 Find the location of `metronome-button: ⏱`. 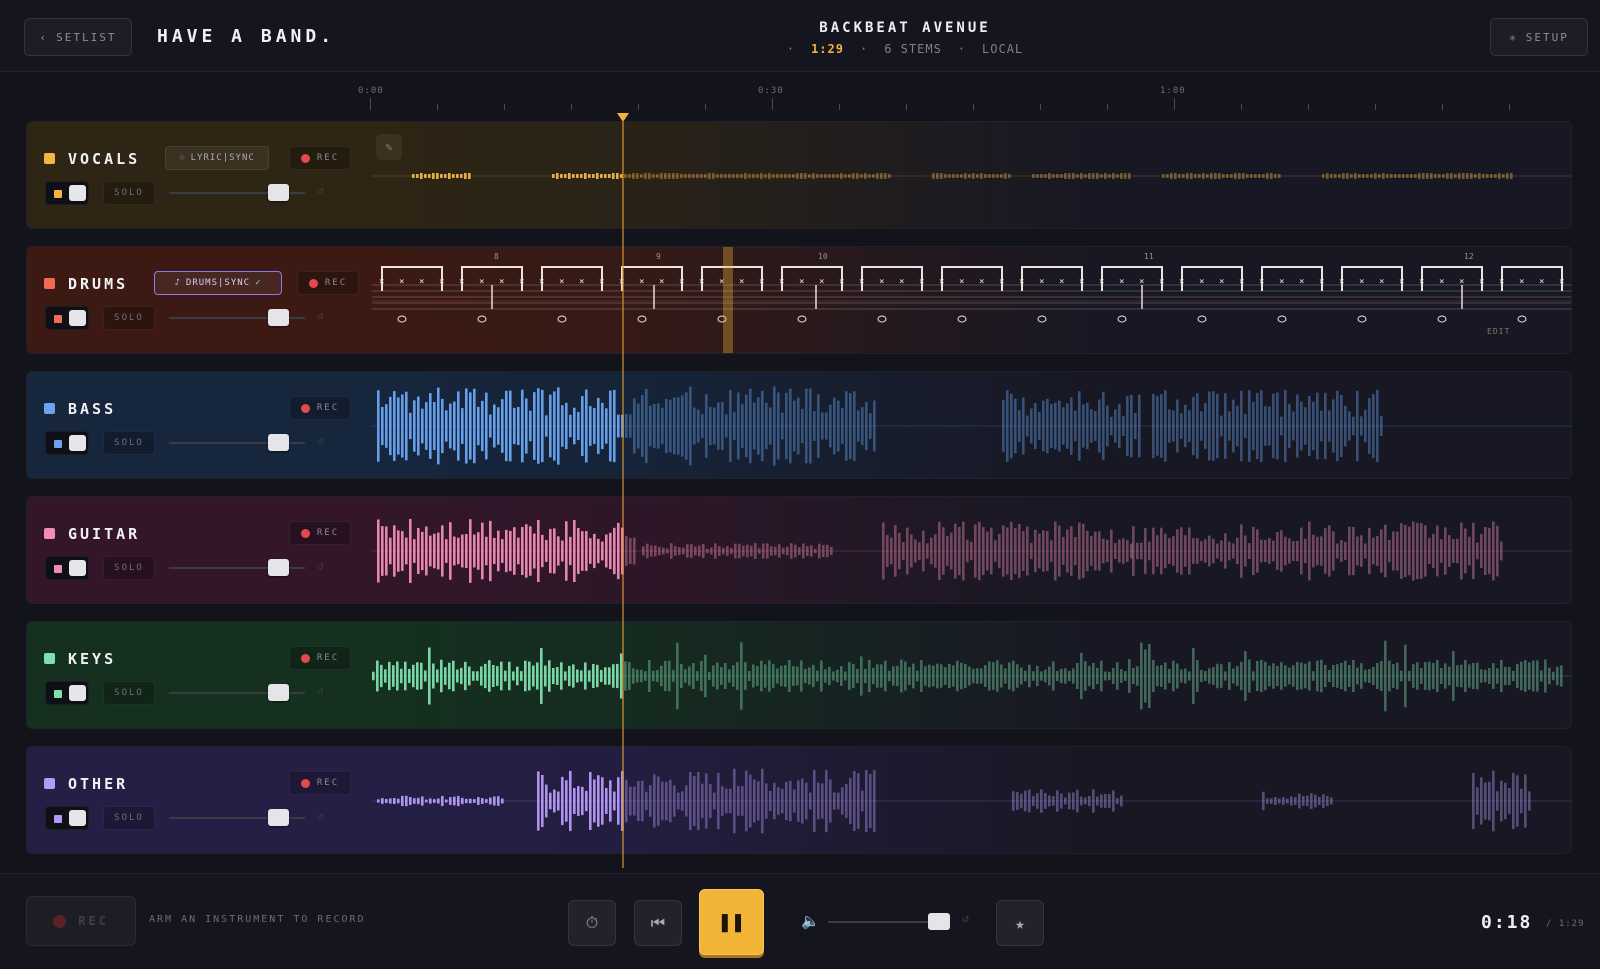

metronome-button: ⏱ is located at coordinates (592, 923).